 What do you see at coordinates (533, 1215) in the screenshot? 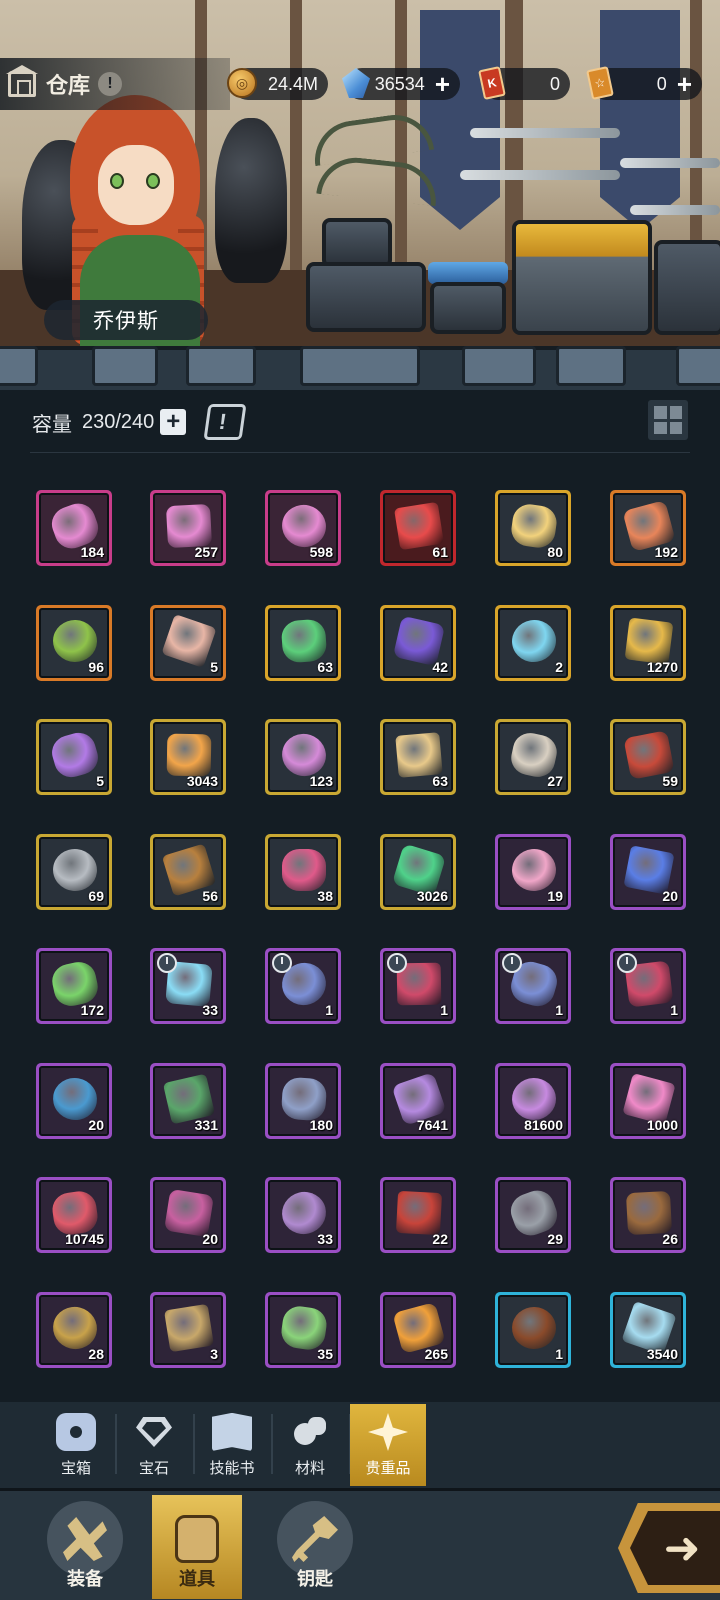
I see `item-slot: 29` at bounding box center [533, 1215].